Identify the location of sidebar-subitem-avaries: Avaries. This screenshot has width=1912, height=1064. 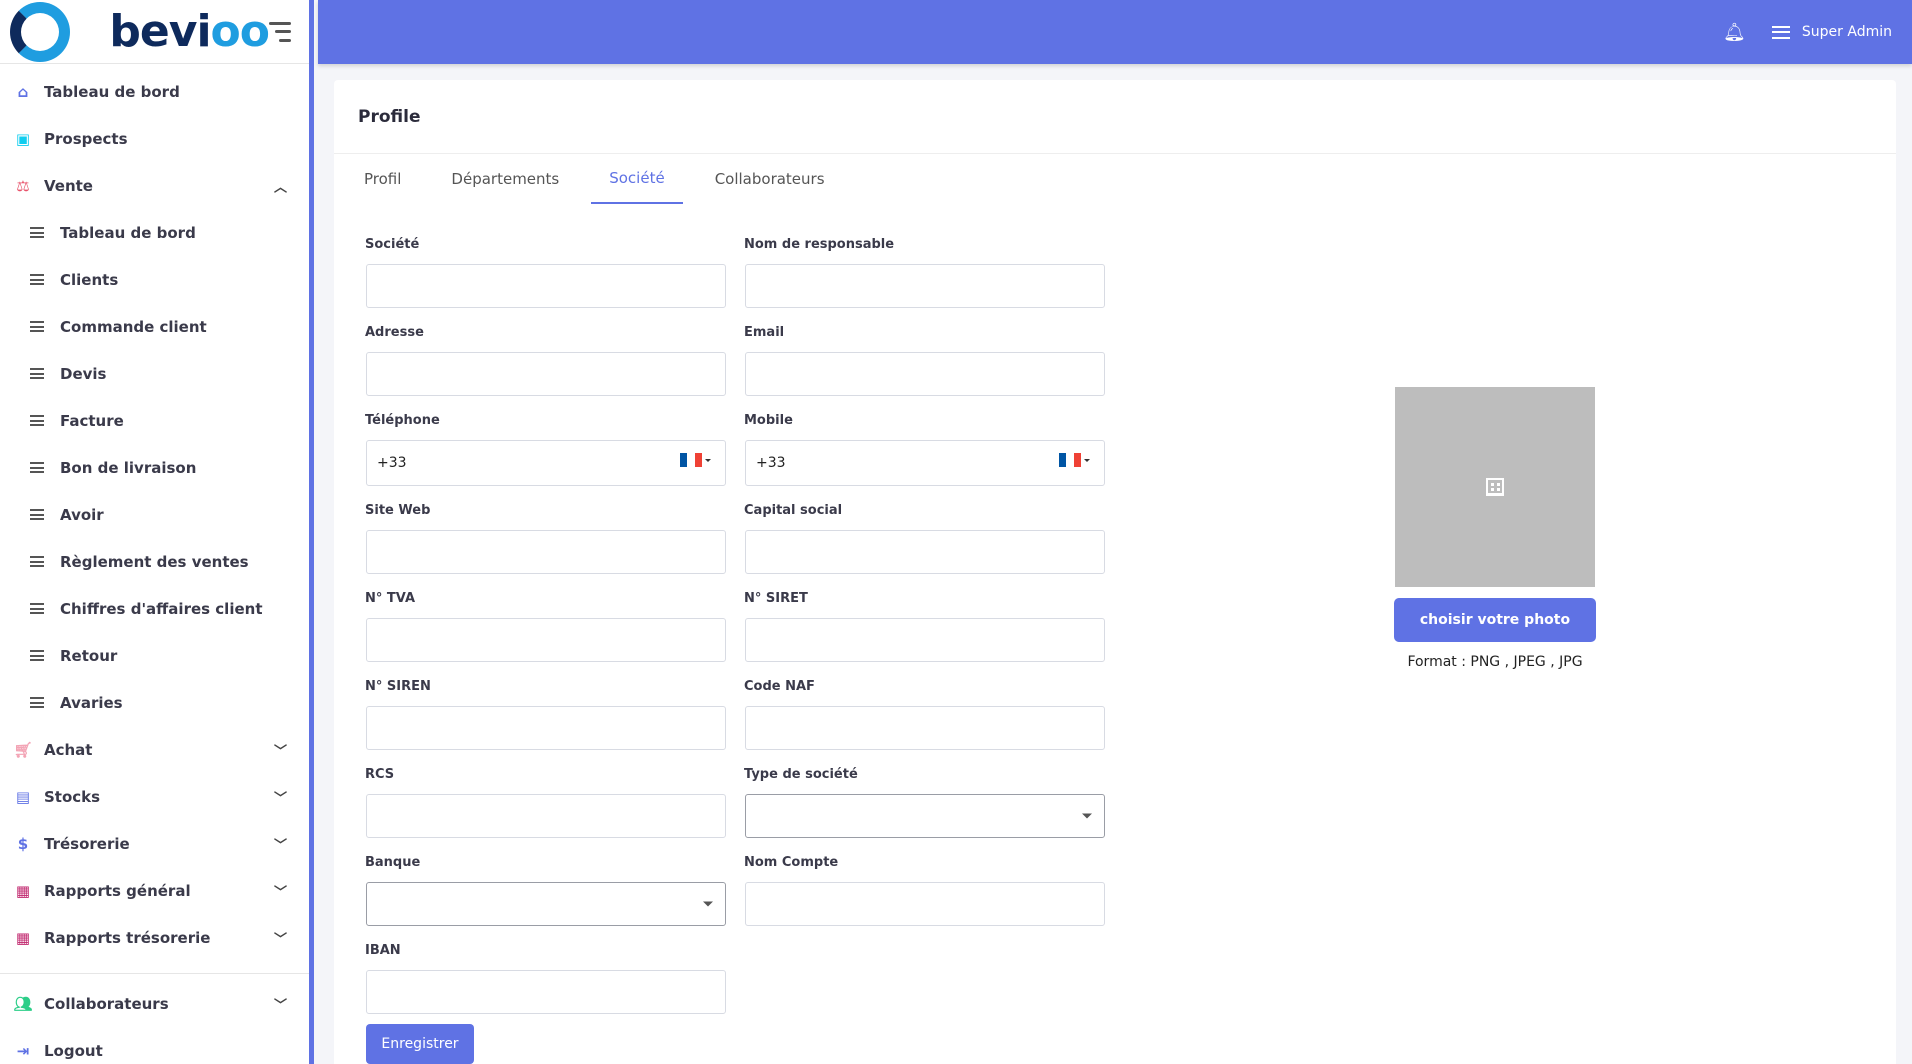
(154, 702).